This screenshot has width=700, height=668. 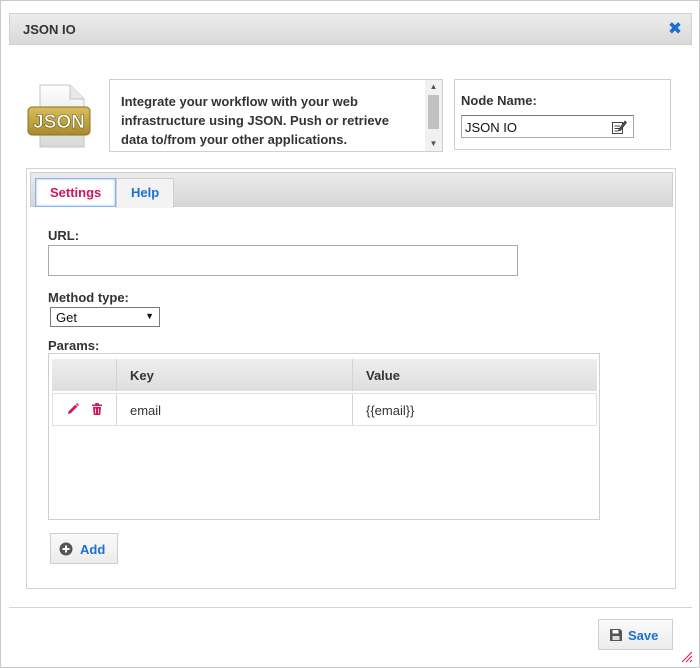 What do you see at coordinates (351, 190) in the screenshot?
I see `tab-bar: Settings Help` at bounding box center [351, 190].